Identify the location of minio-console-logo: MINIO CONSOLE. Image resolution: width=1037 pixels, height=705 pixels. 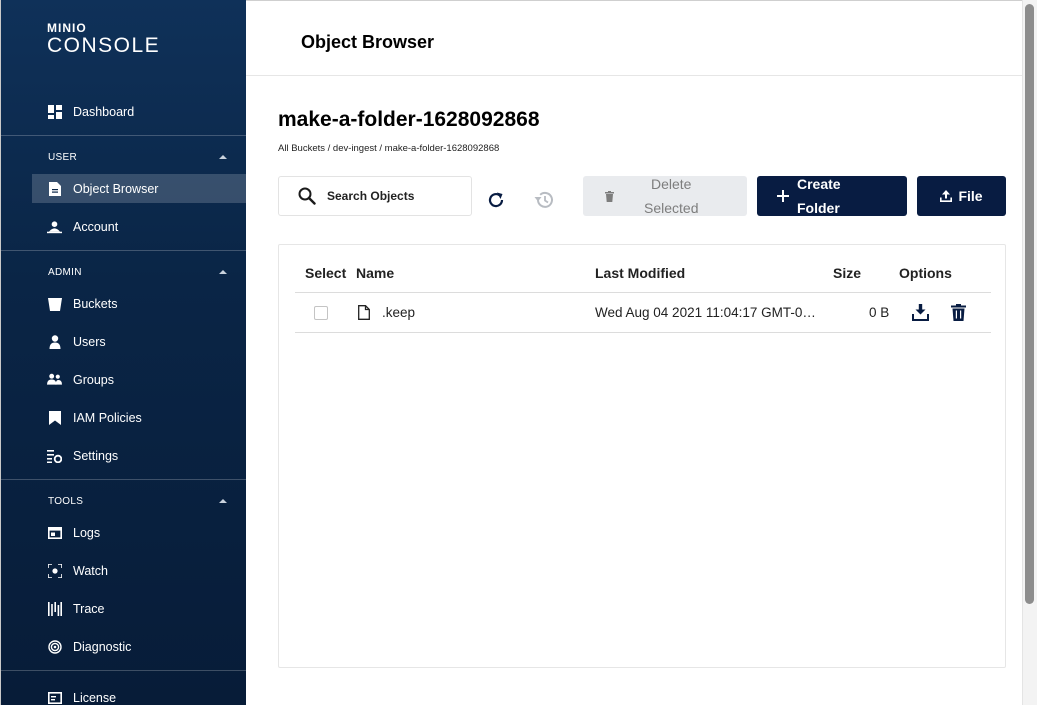
(103, 39).